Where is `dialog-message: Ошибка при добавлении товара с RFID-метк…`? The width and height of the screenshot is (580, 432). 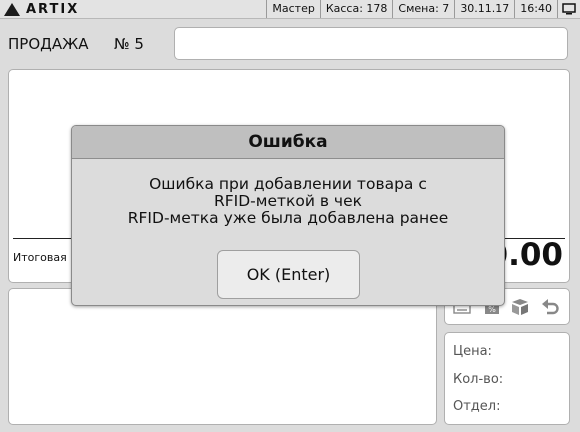
dialog-message: Ошибка при добавлении товара с RFID-метк… is located at coordinates (288, 201).